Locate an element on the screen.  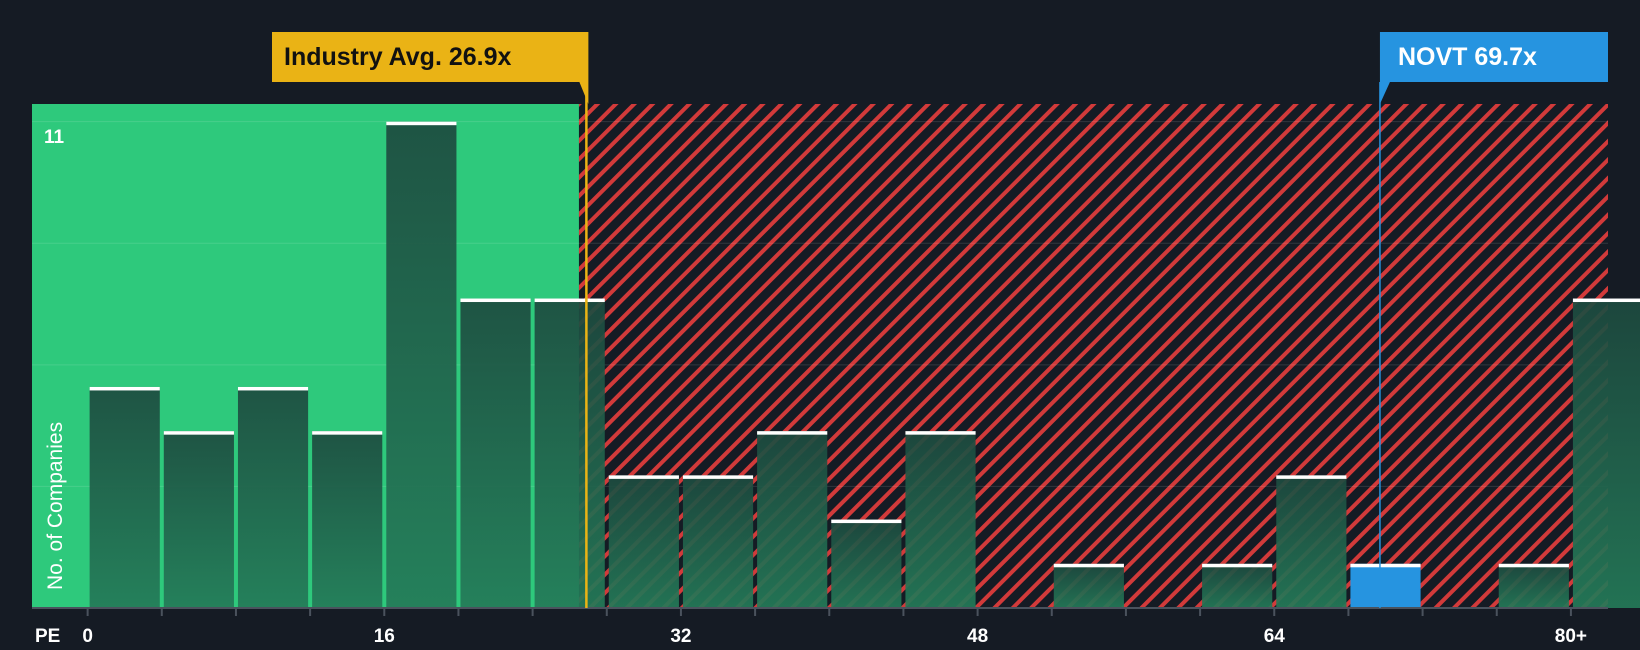
company-pe-label: NOVT 69.7x is located at coordinates (1467, 57).